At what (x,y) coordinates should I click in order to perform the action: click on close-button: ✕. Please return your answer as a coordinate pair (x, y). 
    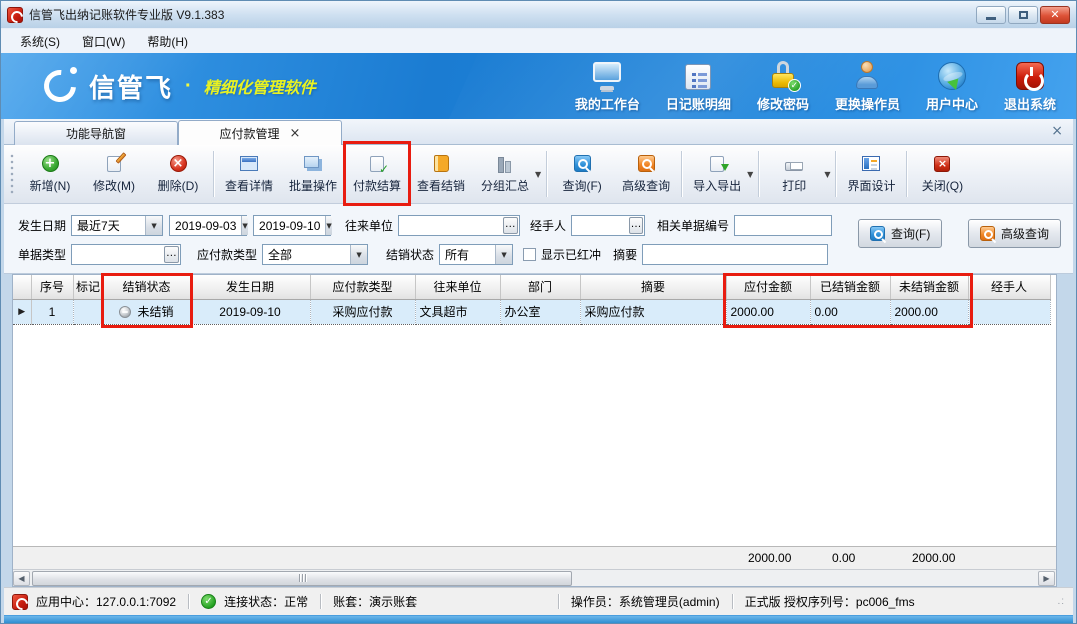
    Looking at the image, I should click on (1055, 14).